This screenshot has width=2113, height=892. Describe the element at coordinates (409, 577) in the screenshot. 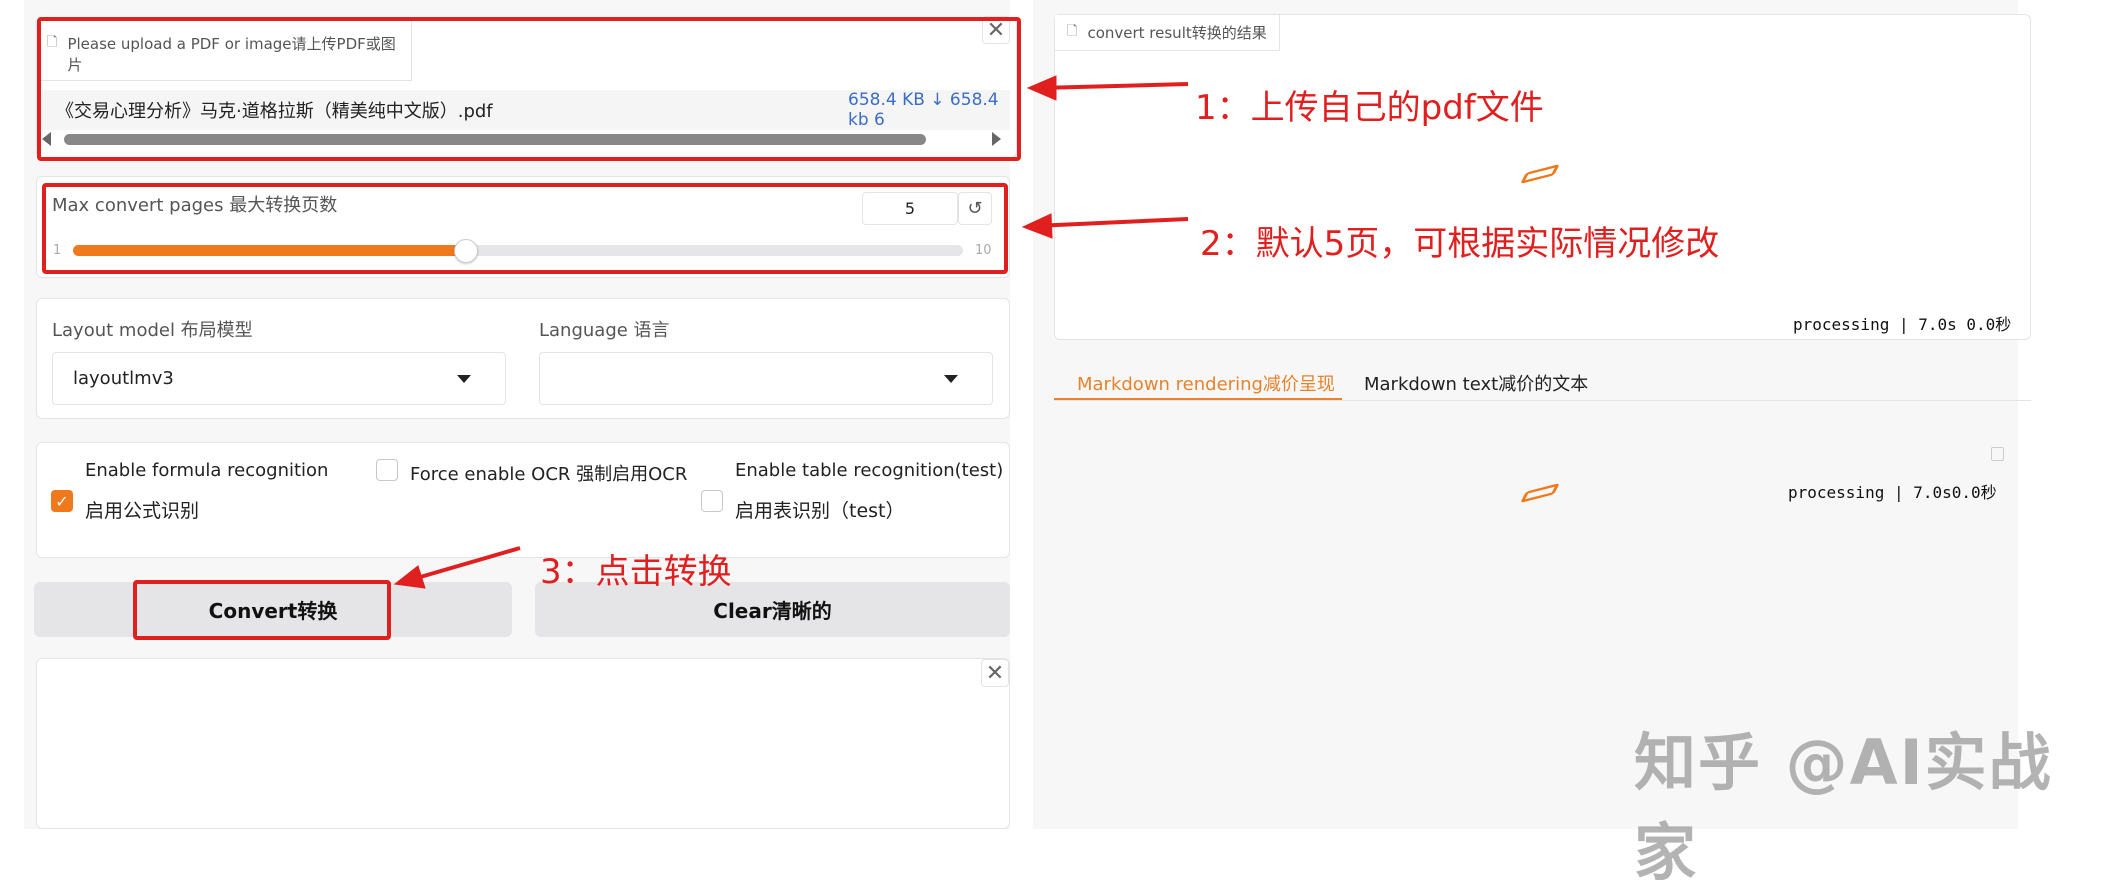

I see `arrow-3-head` at that location.